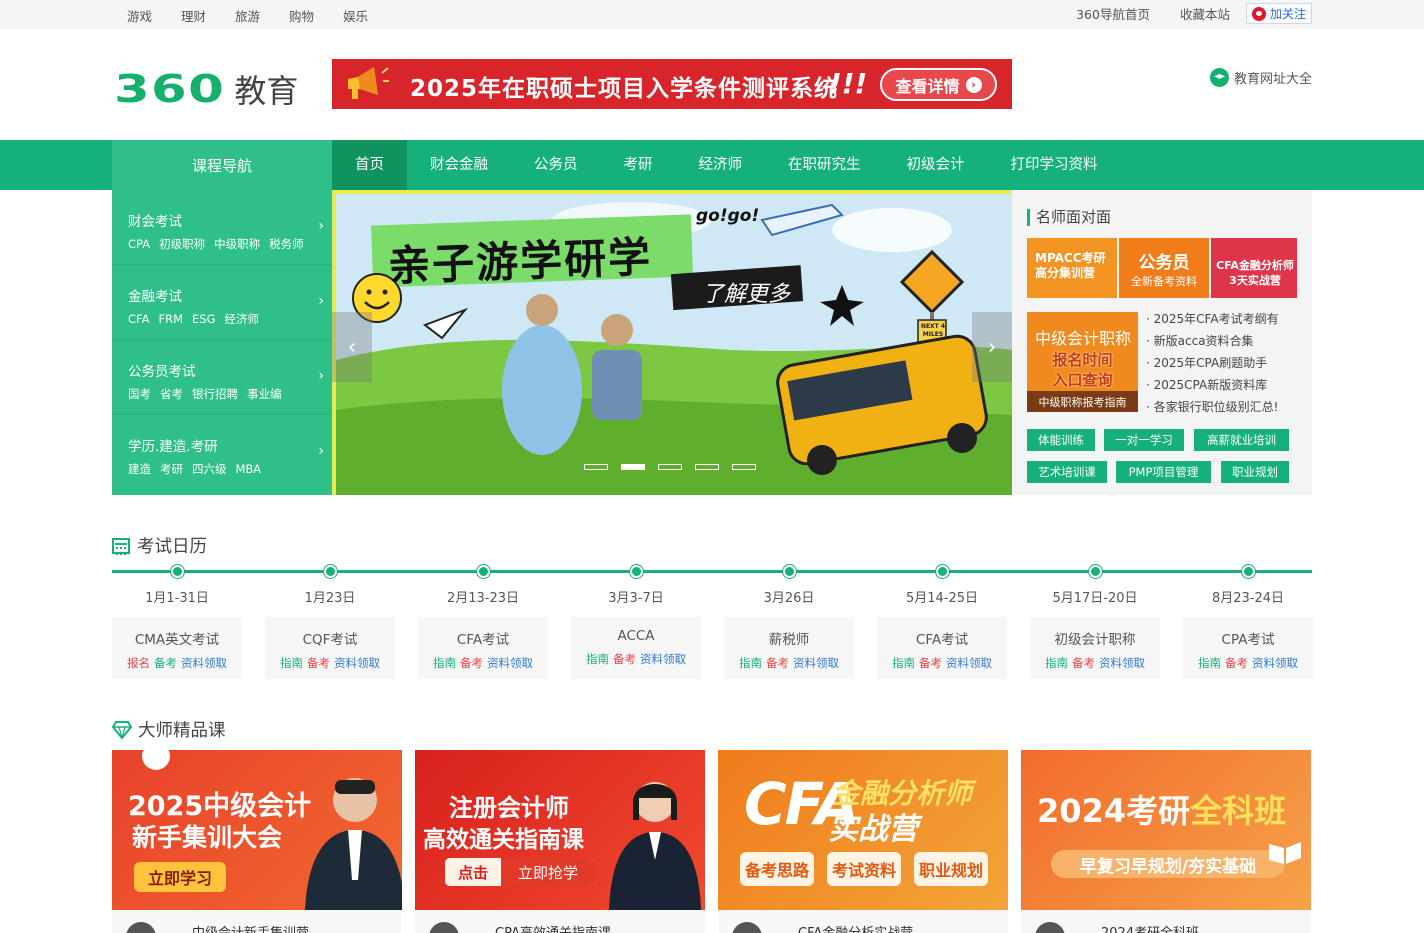  What do you see at coordinates (330, 648) in the screenshot?
I see `exam-card: CQF考试 指南 备考 资料领取` at bounding box center [330, 648].